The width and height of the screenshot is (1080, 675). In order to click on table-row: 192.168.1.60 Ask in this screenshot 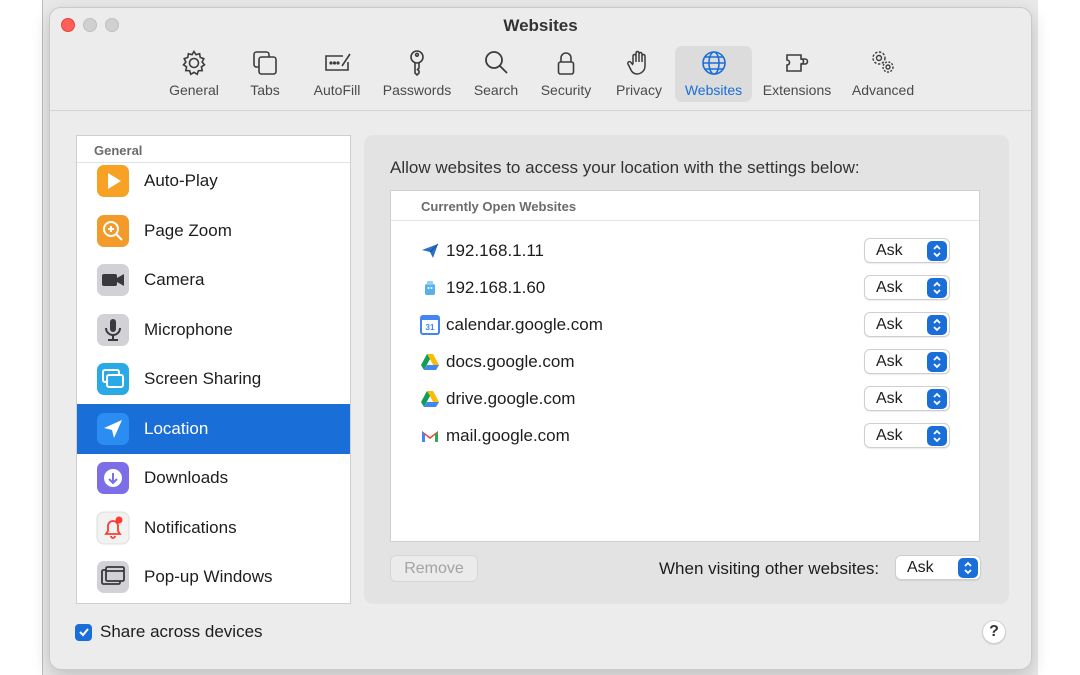, I will do `click(685, 287)`.